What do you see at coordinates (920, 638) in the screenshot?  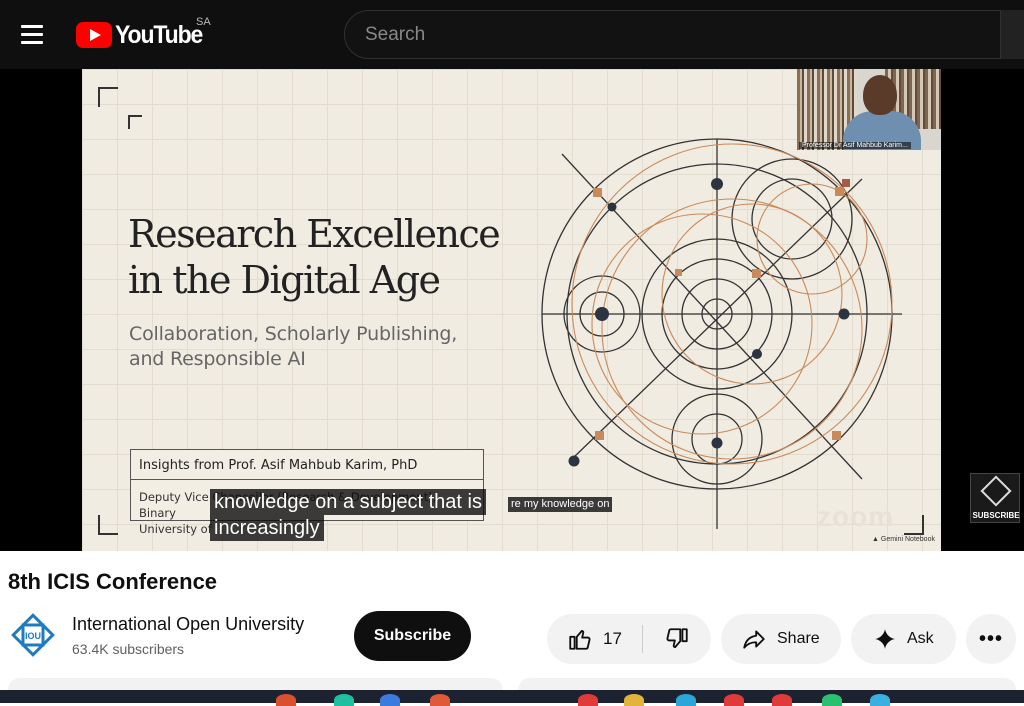 I see `ask-label: Ask` at bounding box center [920, 638].